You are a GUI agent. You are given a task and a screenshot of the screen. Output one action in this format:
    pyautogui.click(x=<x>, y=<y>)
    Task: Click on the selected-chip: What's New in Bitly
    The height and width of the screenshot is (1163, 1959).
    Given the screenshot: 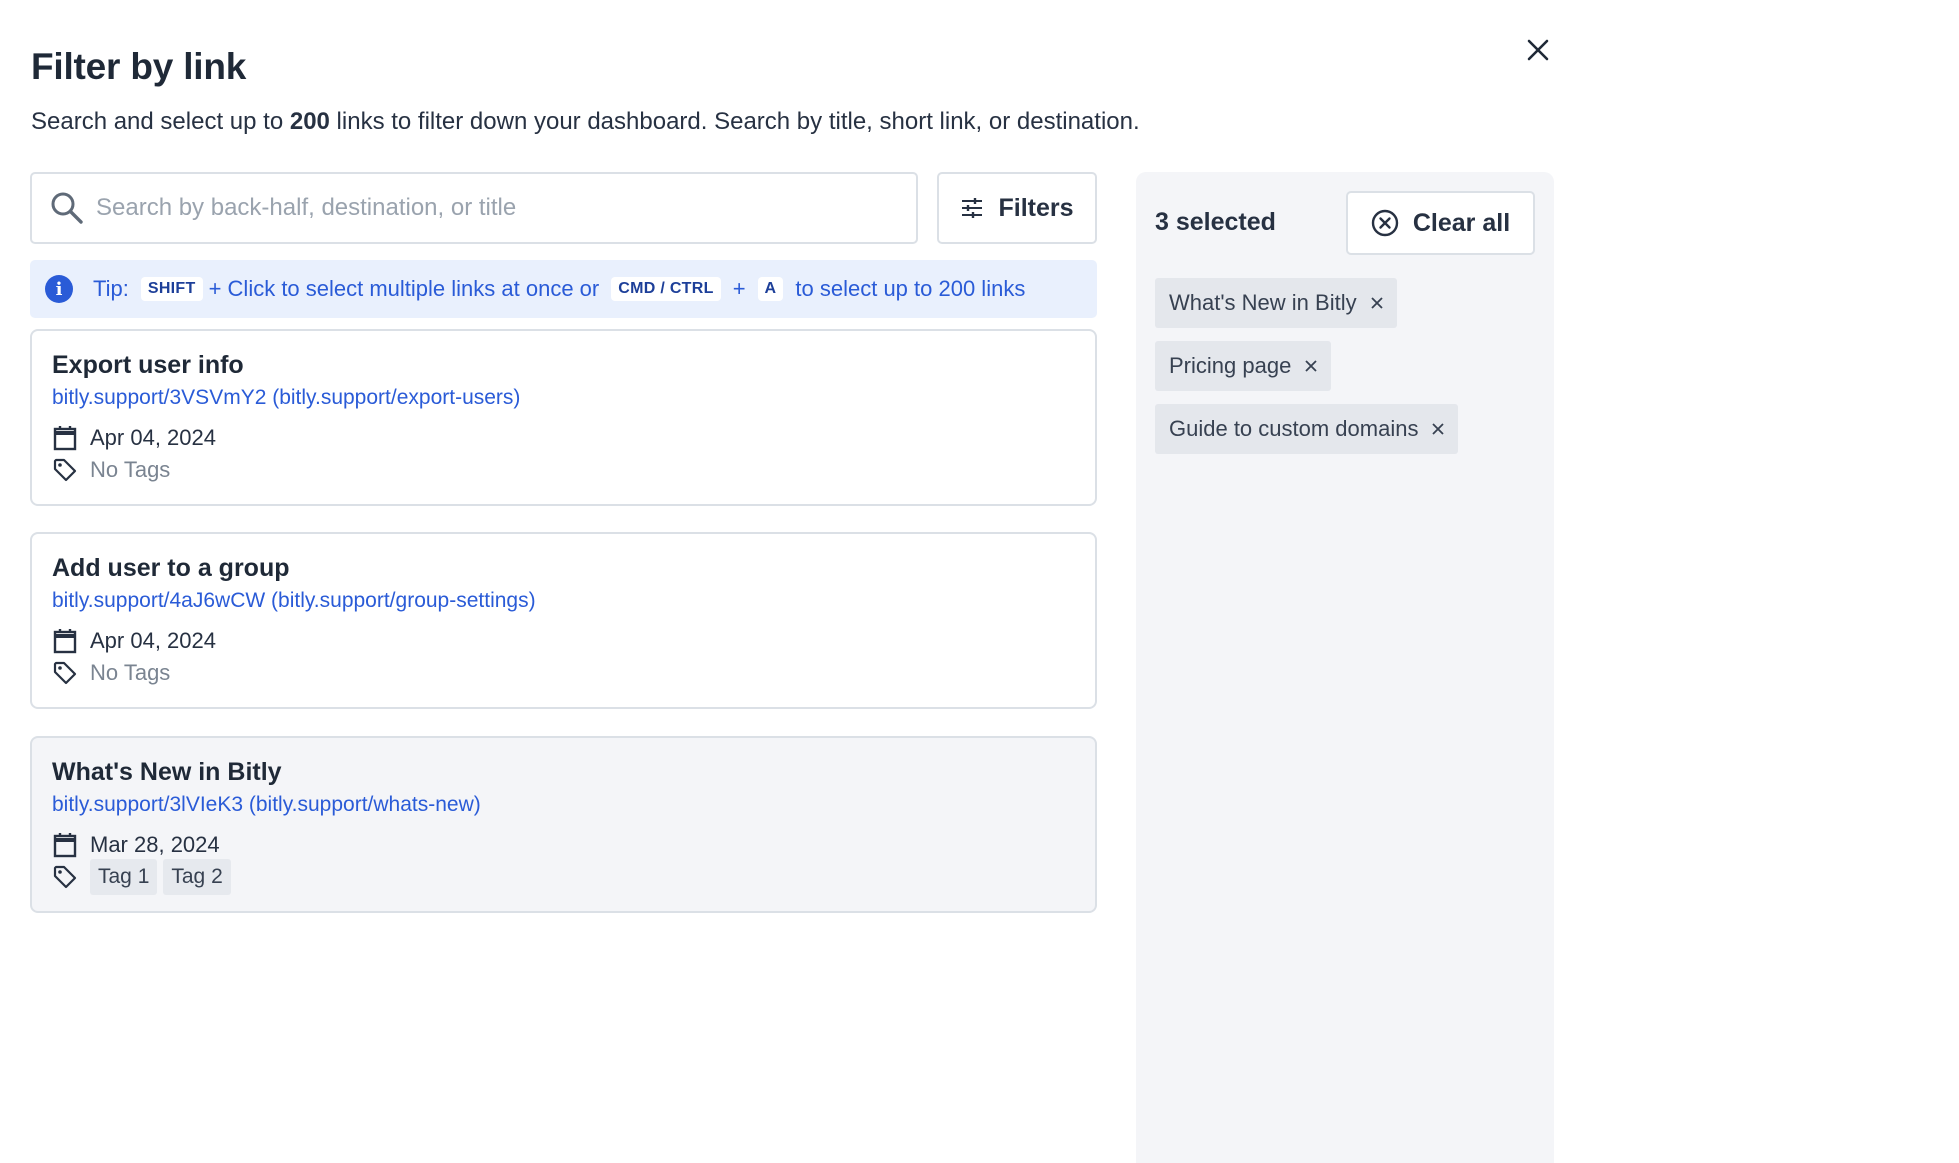 What is the action you would take?
    pyautogui.click(x=1276, y=303)
    